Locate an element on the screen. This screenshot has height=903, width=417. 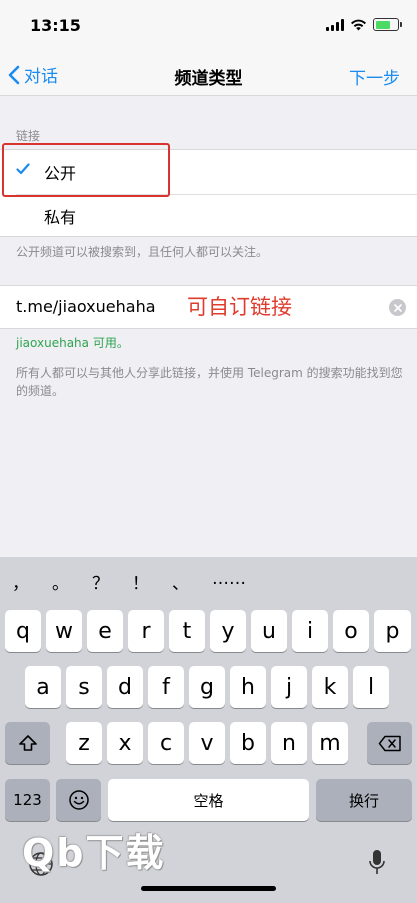
punct-comma-key: ， is located at coordinates (20, 581).